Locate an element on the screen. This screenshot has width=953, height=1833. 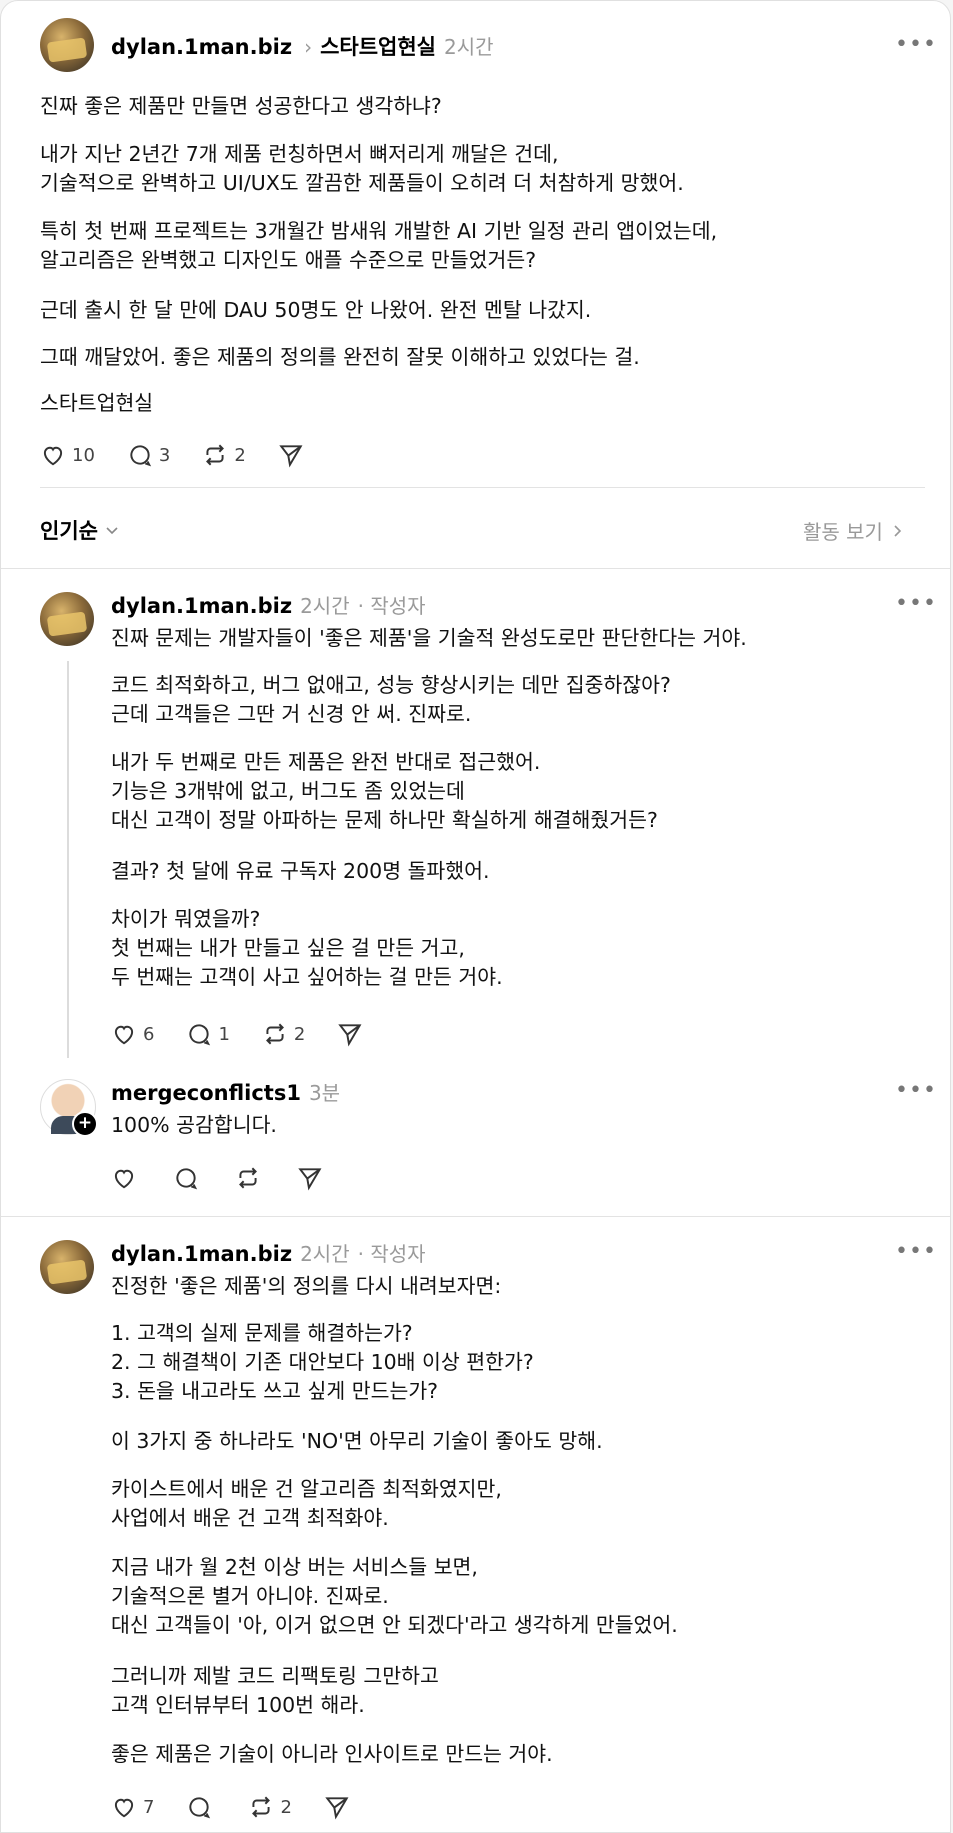
like-button is located at coordinates (124, 1178).